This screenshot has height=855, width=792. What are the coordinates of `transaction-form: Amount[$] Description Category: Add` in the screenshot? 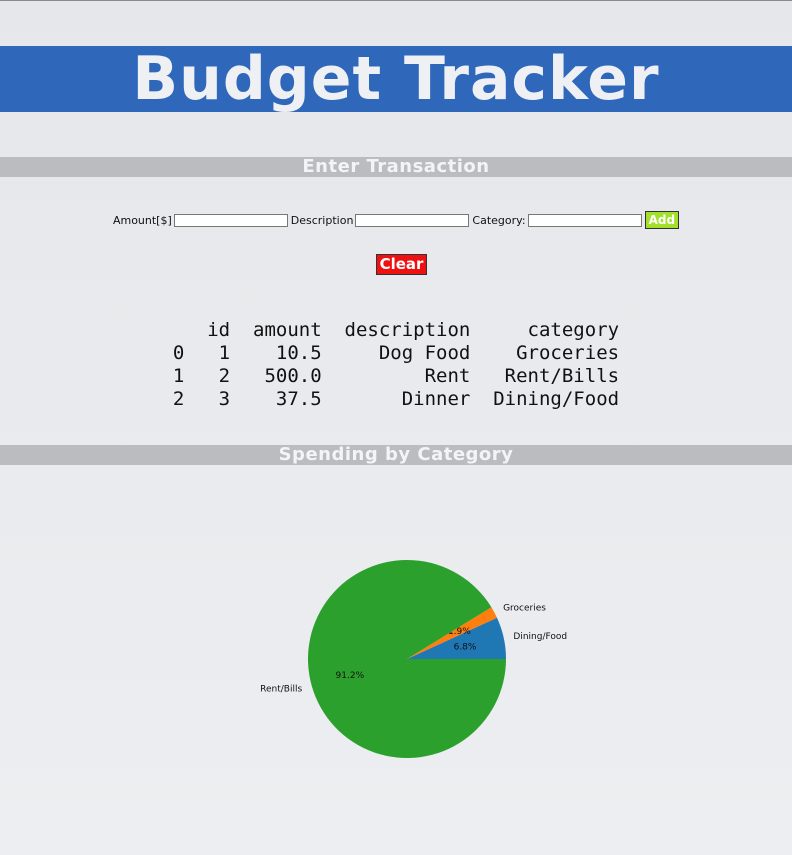 It's located at (396, 220).